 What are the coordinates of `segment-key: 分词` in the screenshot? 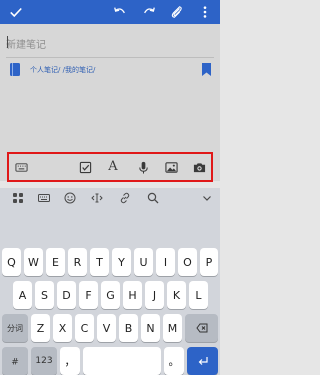 It's located at (15, 328).